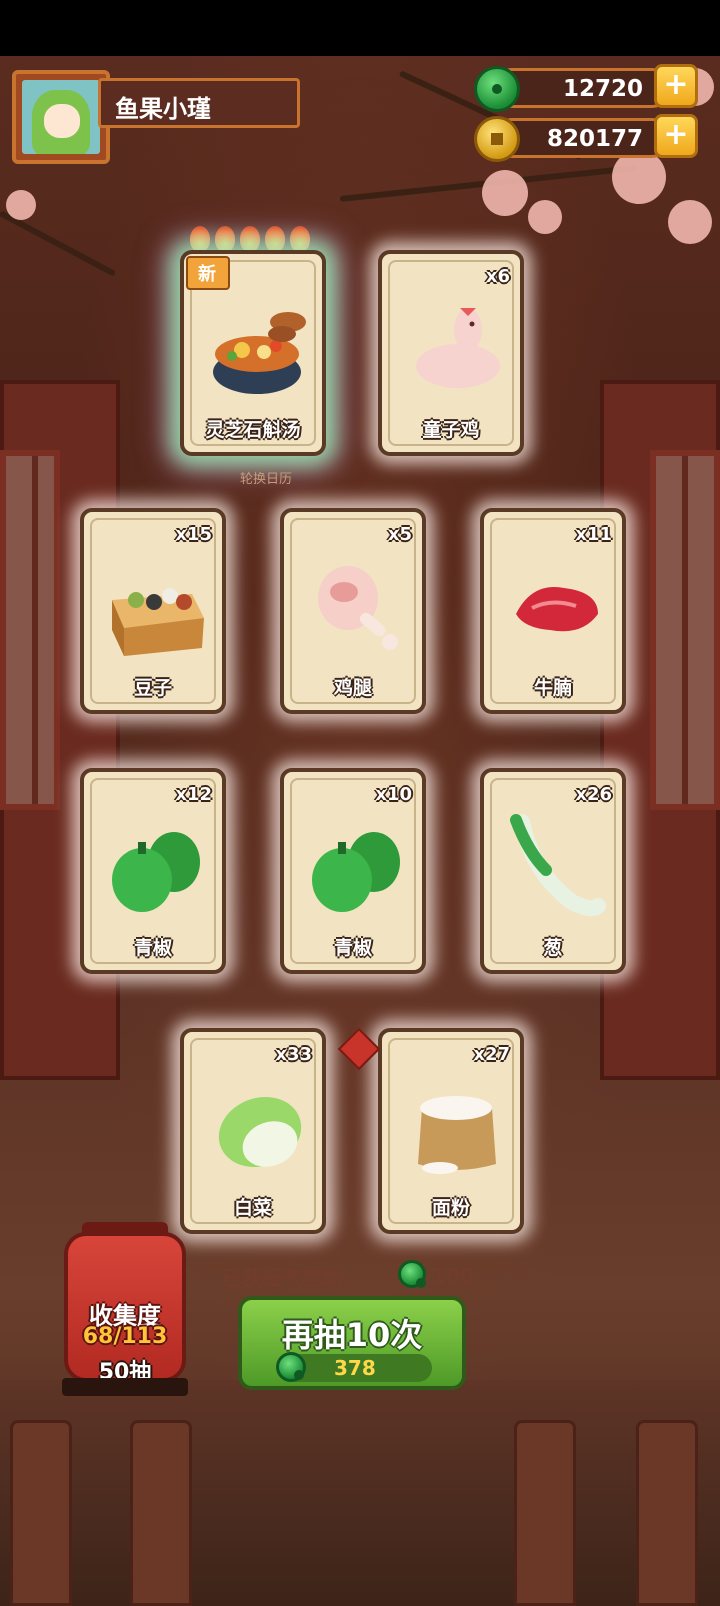 This screenshot has width=720, height=1606. I want to click on card-label: 灵芝石斛汤, so click(253, 430).